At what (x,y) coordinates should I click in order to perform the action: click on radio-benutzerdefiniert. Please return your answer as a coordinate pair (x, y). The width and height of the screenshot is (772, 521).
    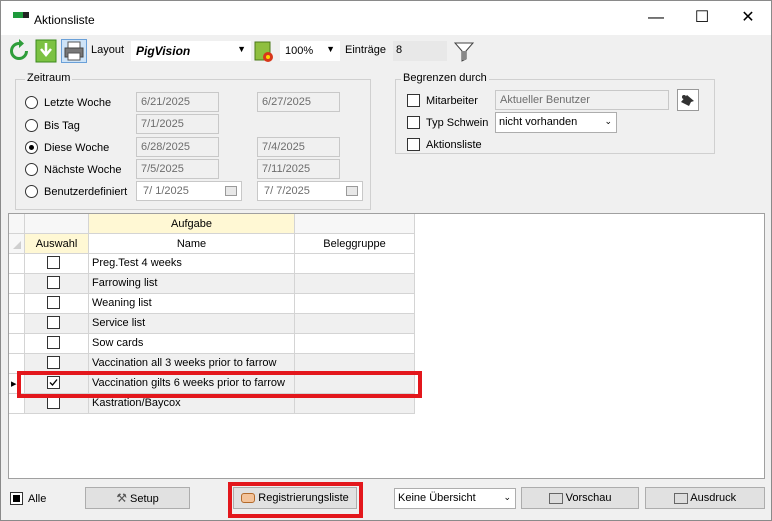
    Looking at the image, I should click on (31, 191).